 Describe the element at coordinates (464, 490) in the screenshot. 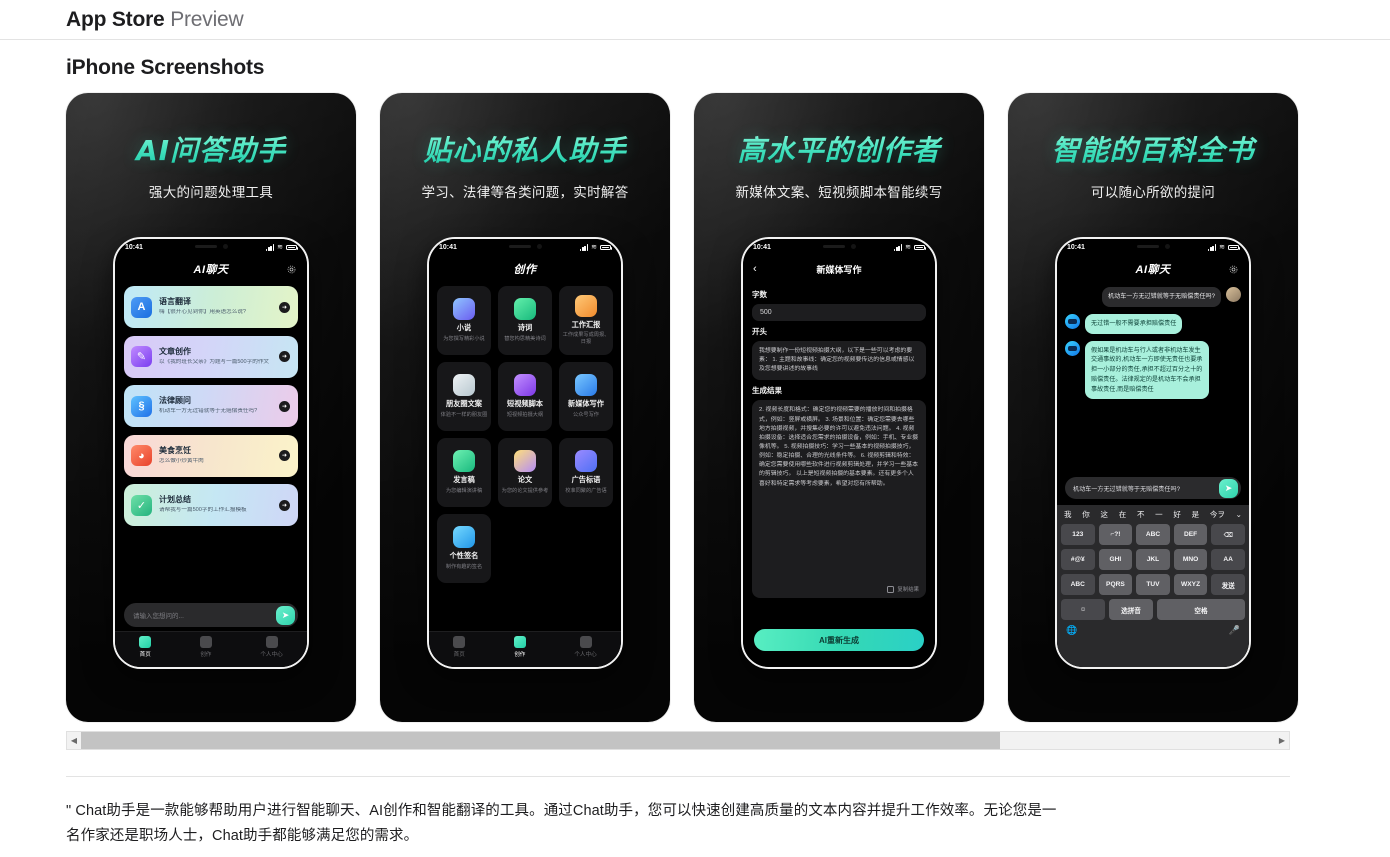

I see `grid-desc: 为您编辑演讲稿` at that location.